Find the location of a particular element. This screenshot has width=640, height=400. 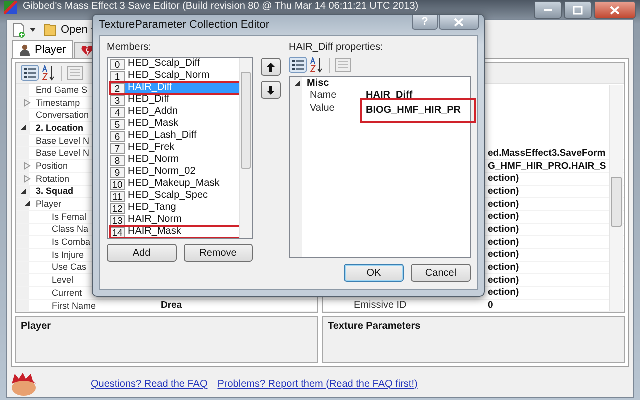

maximize-button is located at coordinates (578, 10).